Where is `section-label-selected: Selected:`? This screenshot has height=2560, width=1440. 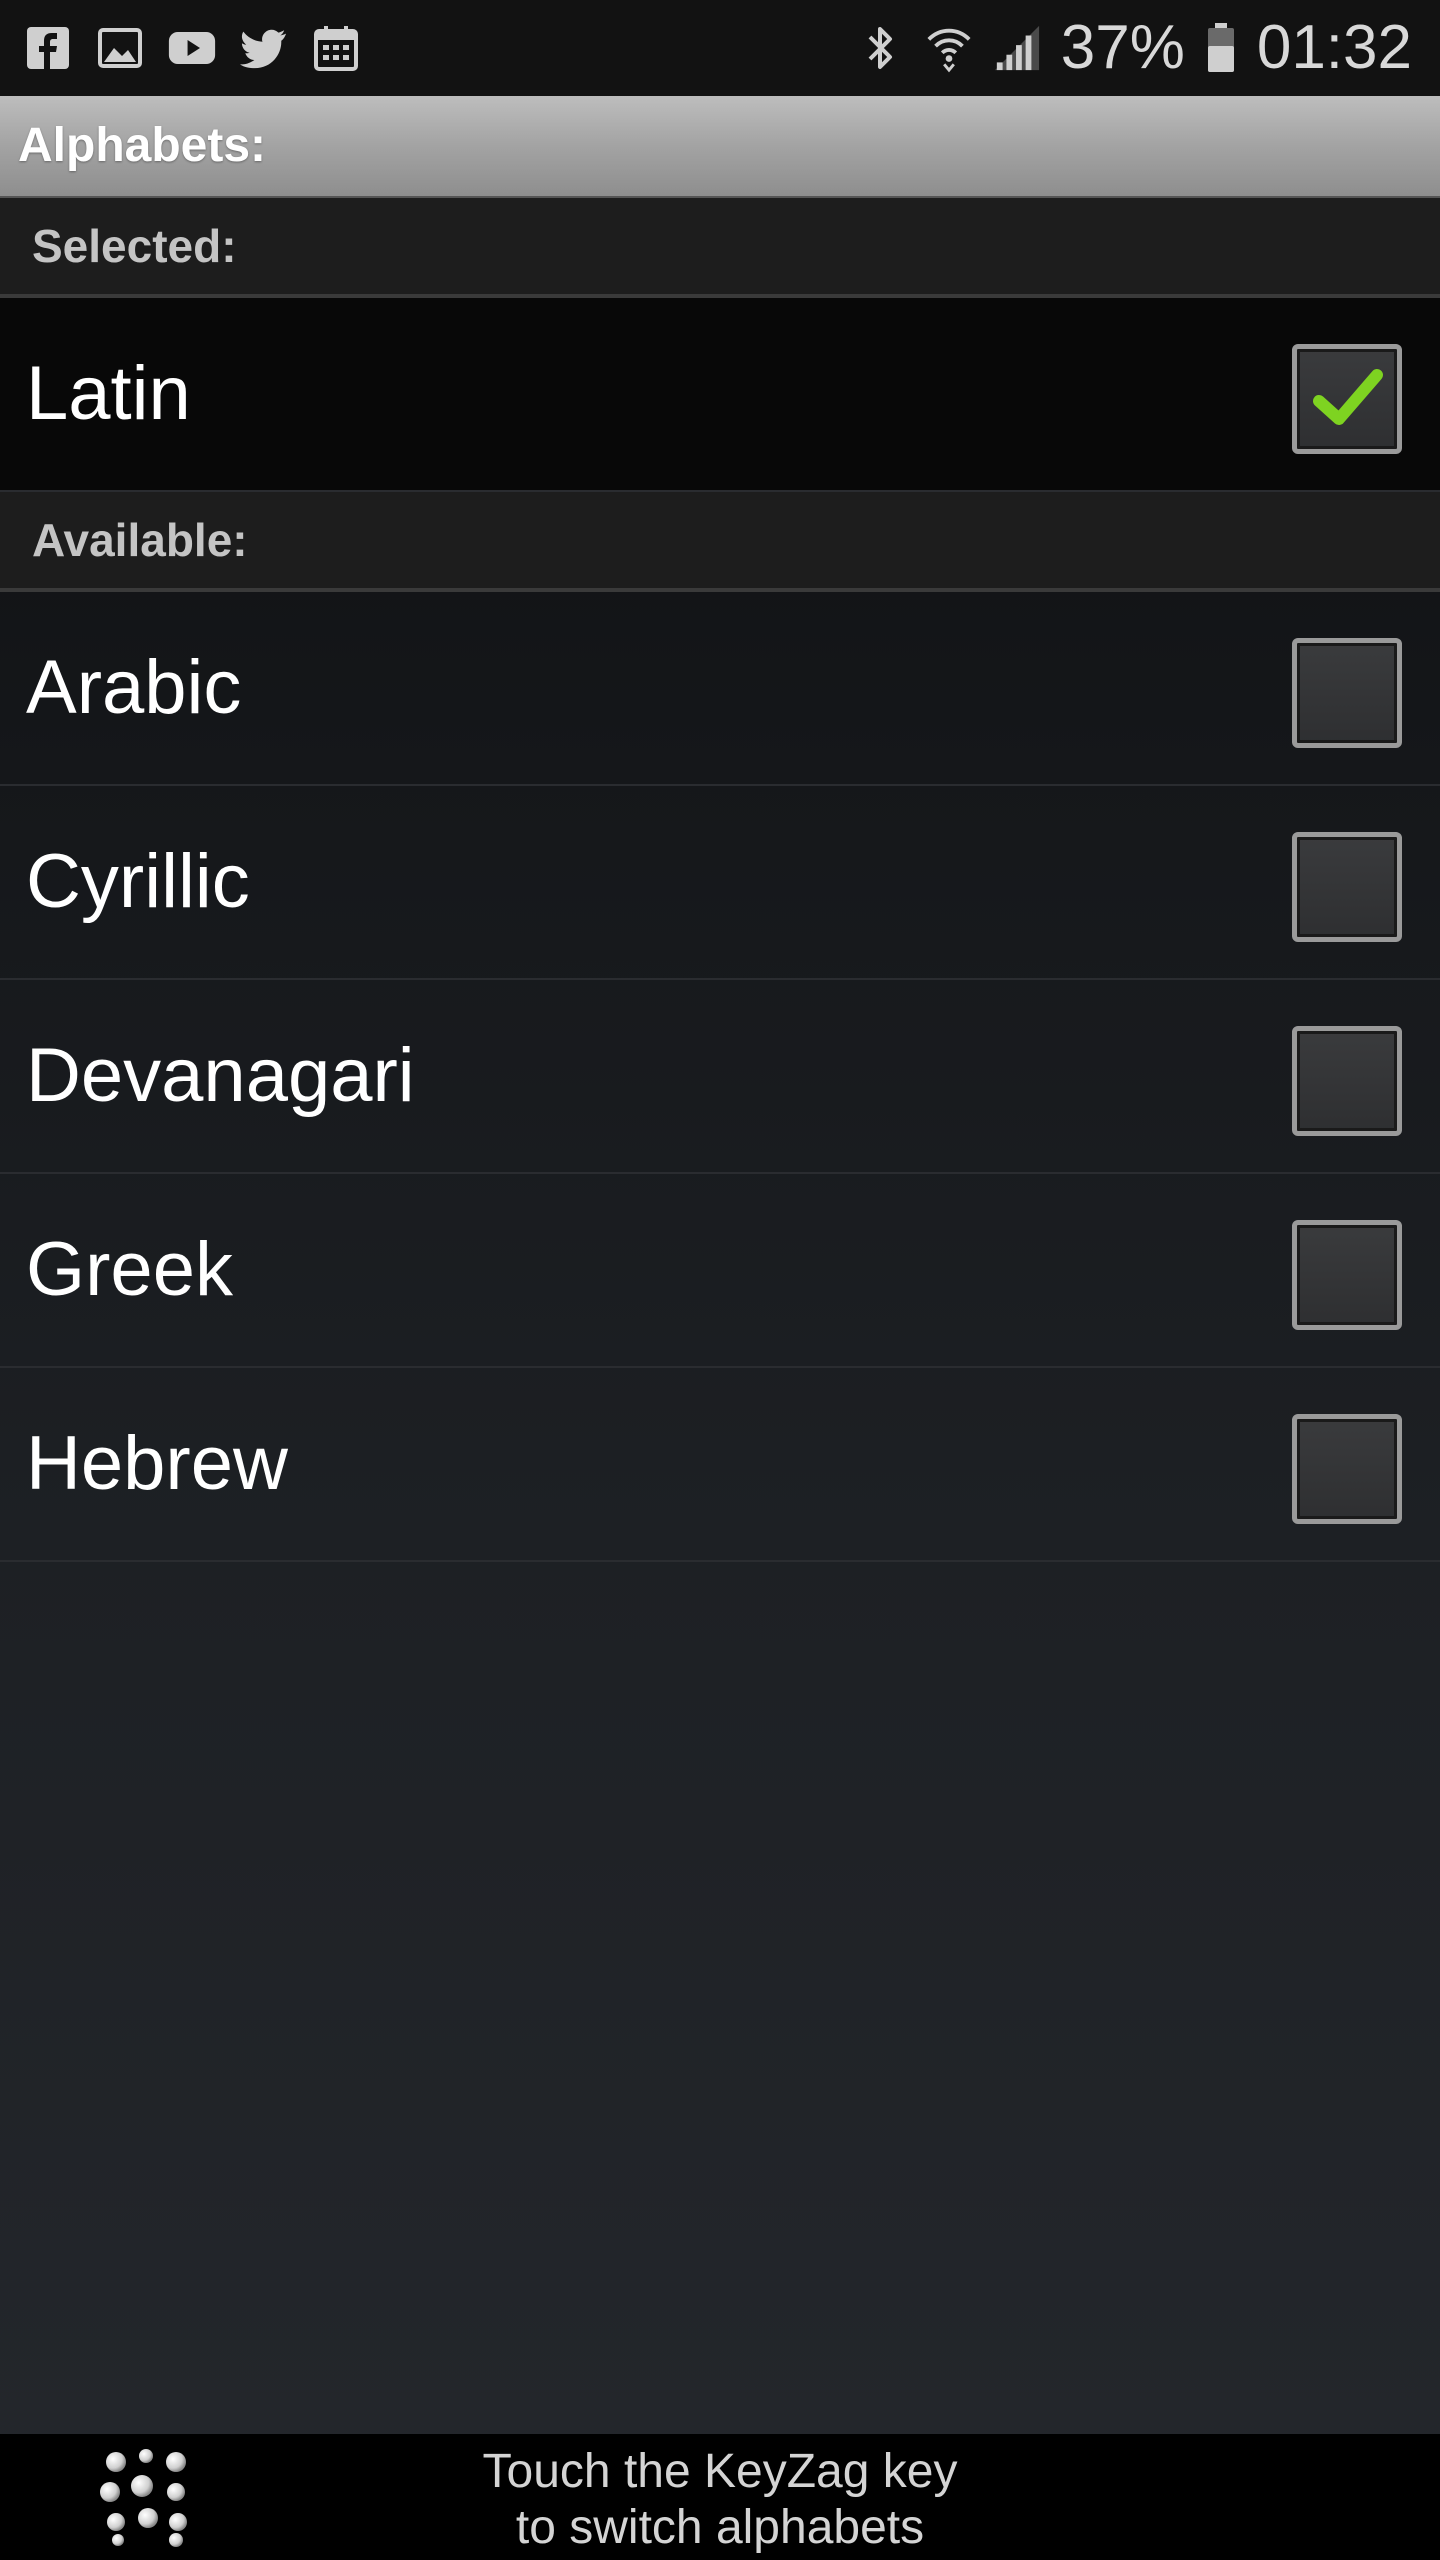
section-label-selected: Selected: is located at coordinates (134, 246).